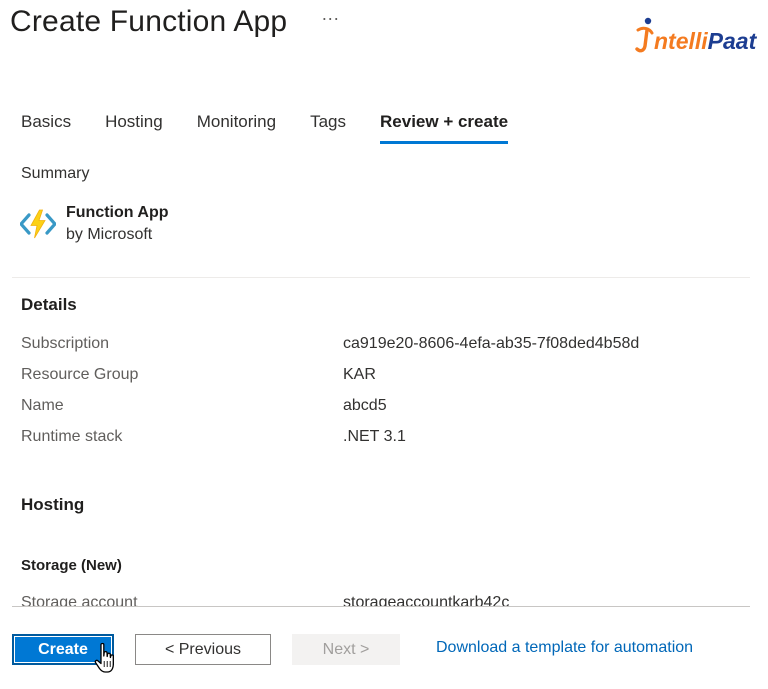 This screenshot has width=768, height=689. What do you see at coordinates (65, 343) in the screenshot?
I see `detail-label: Subscription` at bounding box center [65, 343].